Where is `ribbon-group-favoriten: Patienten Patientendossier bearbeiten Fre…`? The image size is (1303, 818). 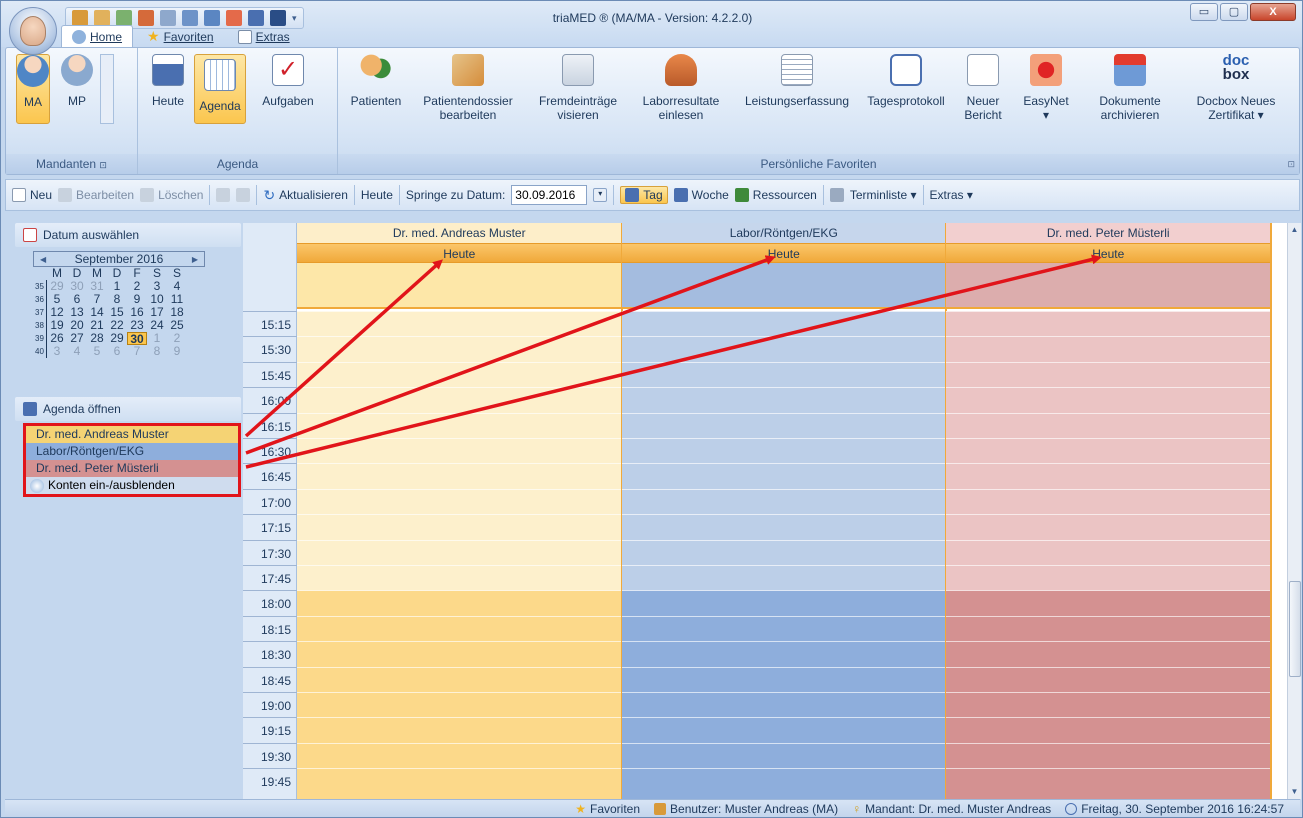 ribbon-group-favoriten: Patienten Patientendossier bearbeiten Fre… is located at coordinates (818, 111).